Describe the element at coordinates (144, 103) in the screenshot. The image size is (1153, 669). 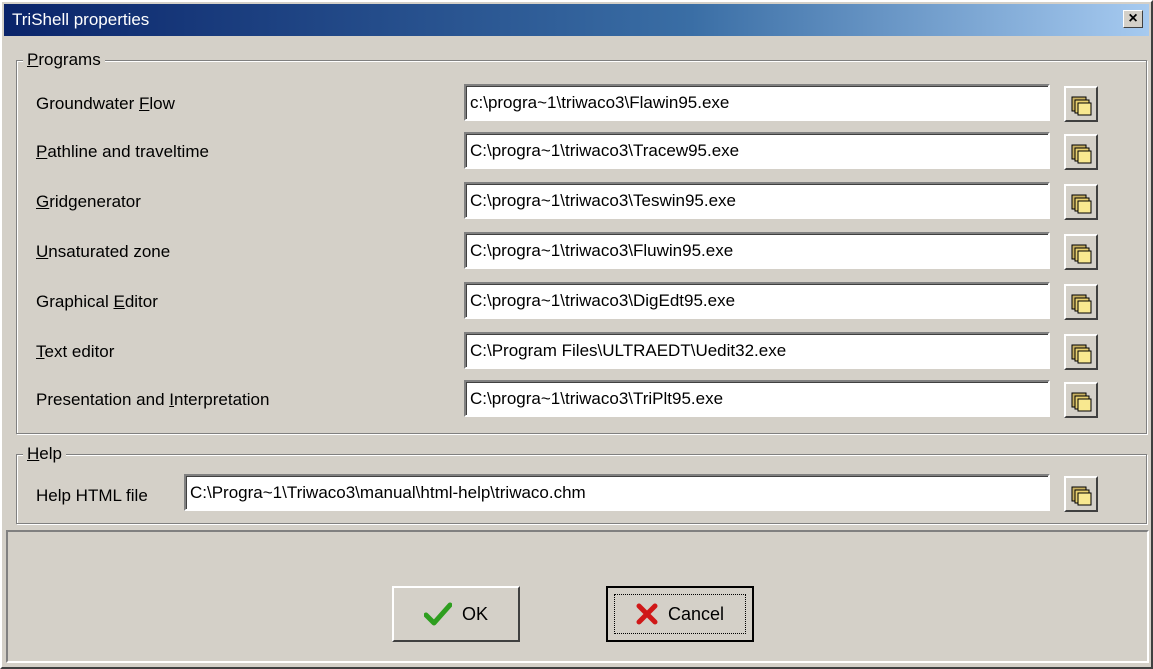
I see `label-accelerator: F` at that location.